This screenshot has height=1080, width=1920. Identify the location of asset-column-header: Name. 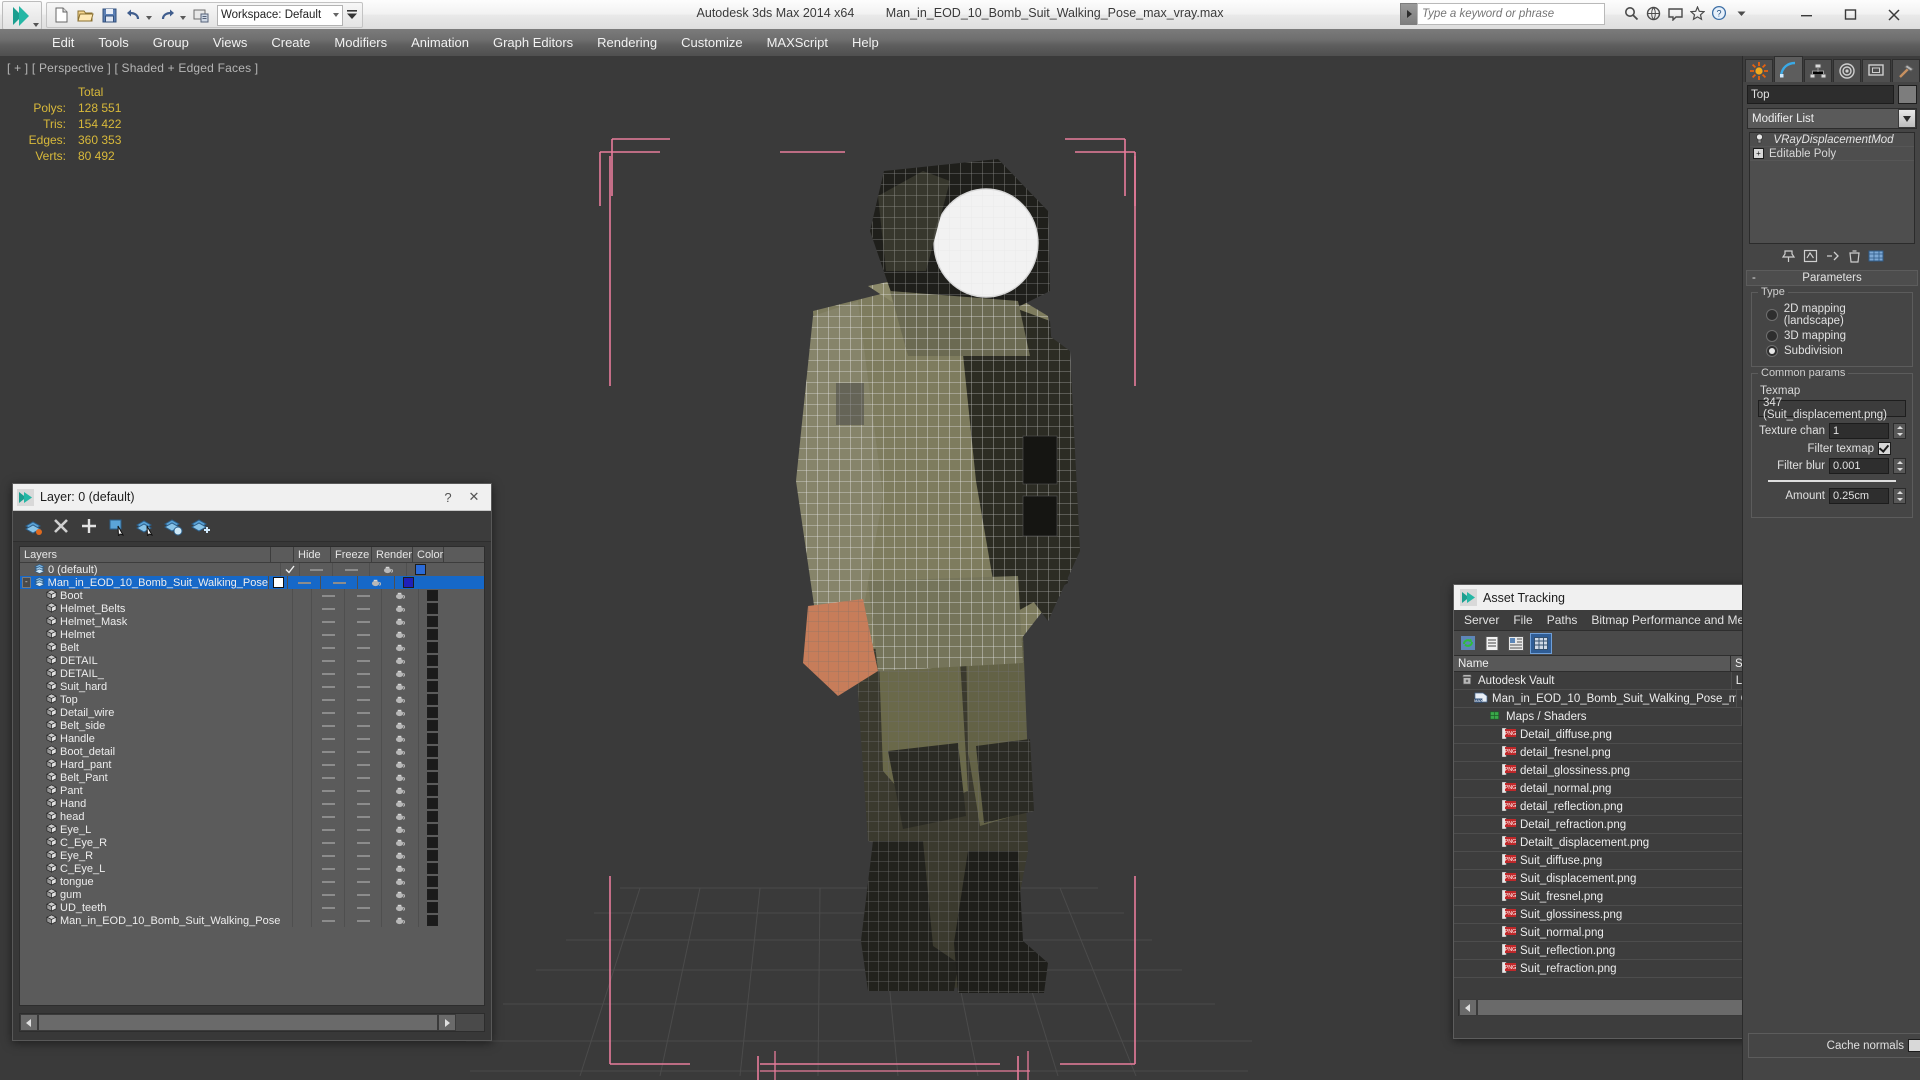
(1592, 663).